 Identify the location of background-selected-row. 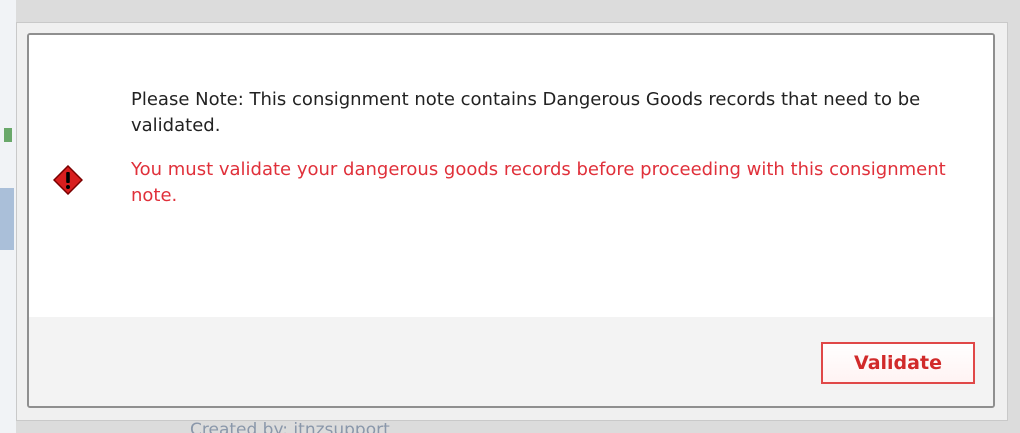
(7, 219).